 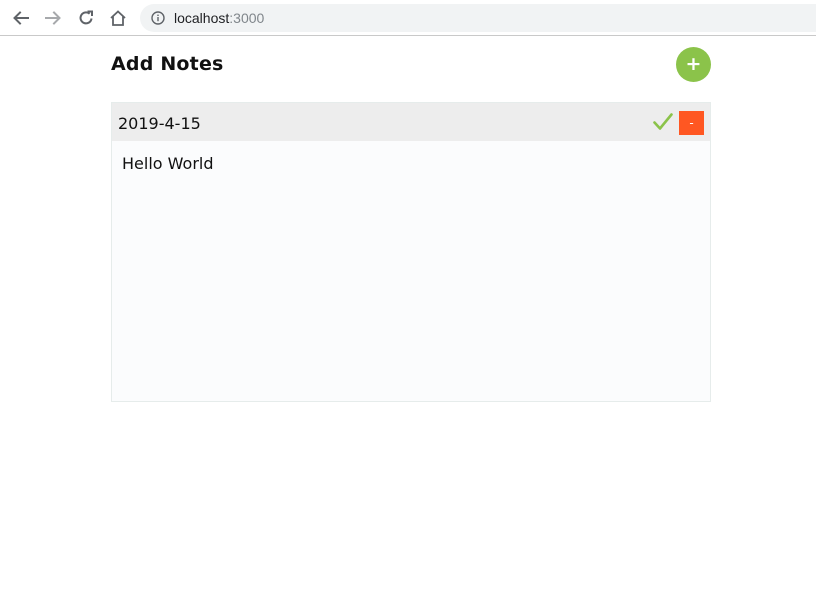 What do you see at coordinates (167, 64) in the screenshot?
I see `page-title: Add Notes` at bounding box center [167, 64].